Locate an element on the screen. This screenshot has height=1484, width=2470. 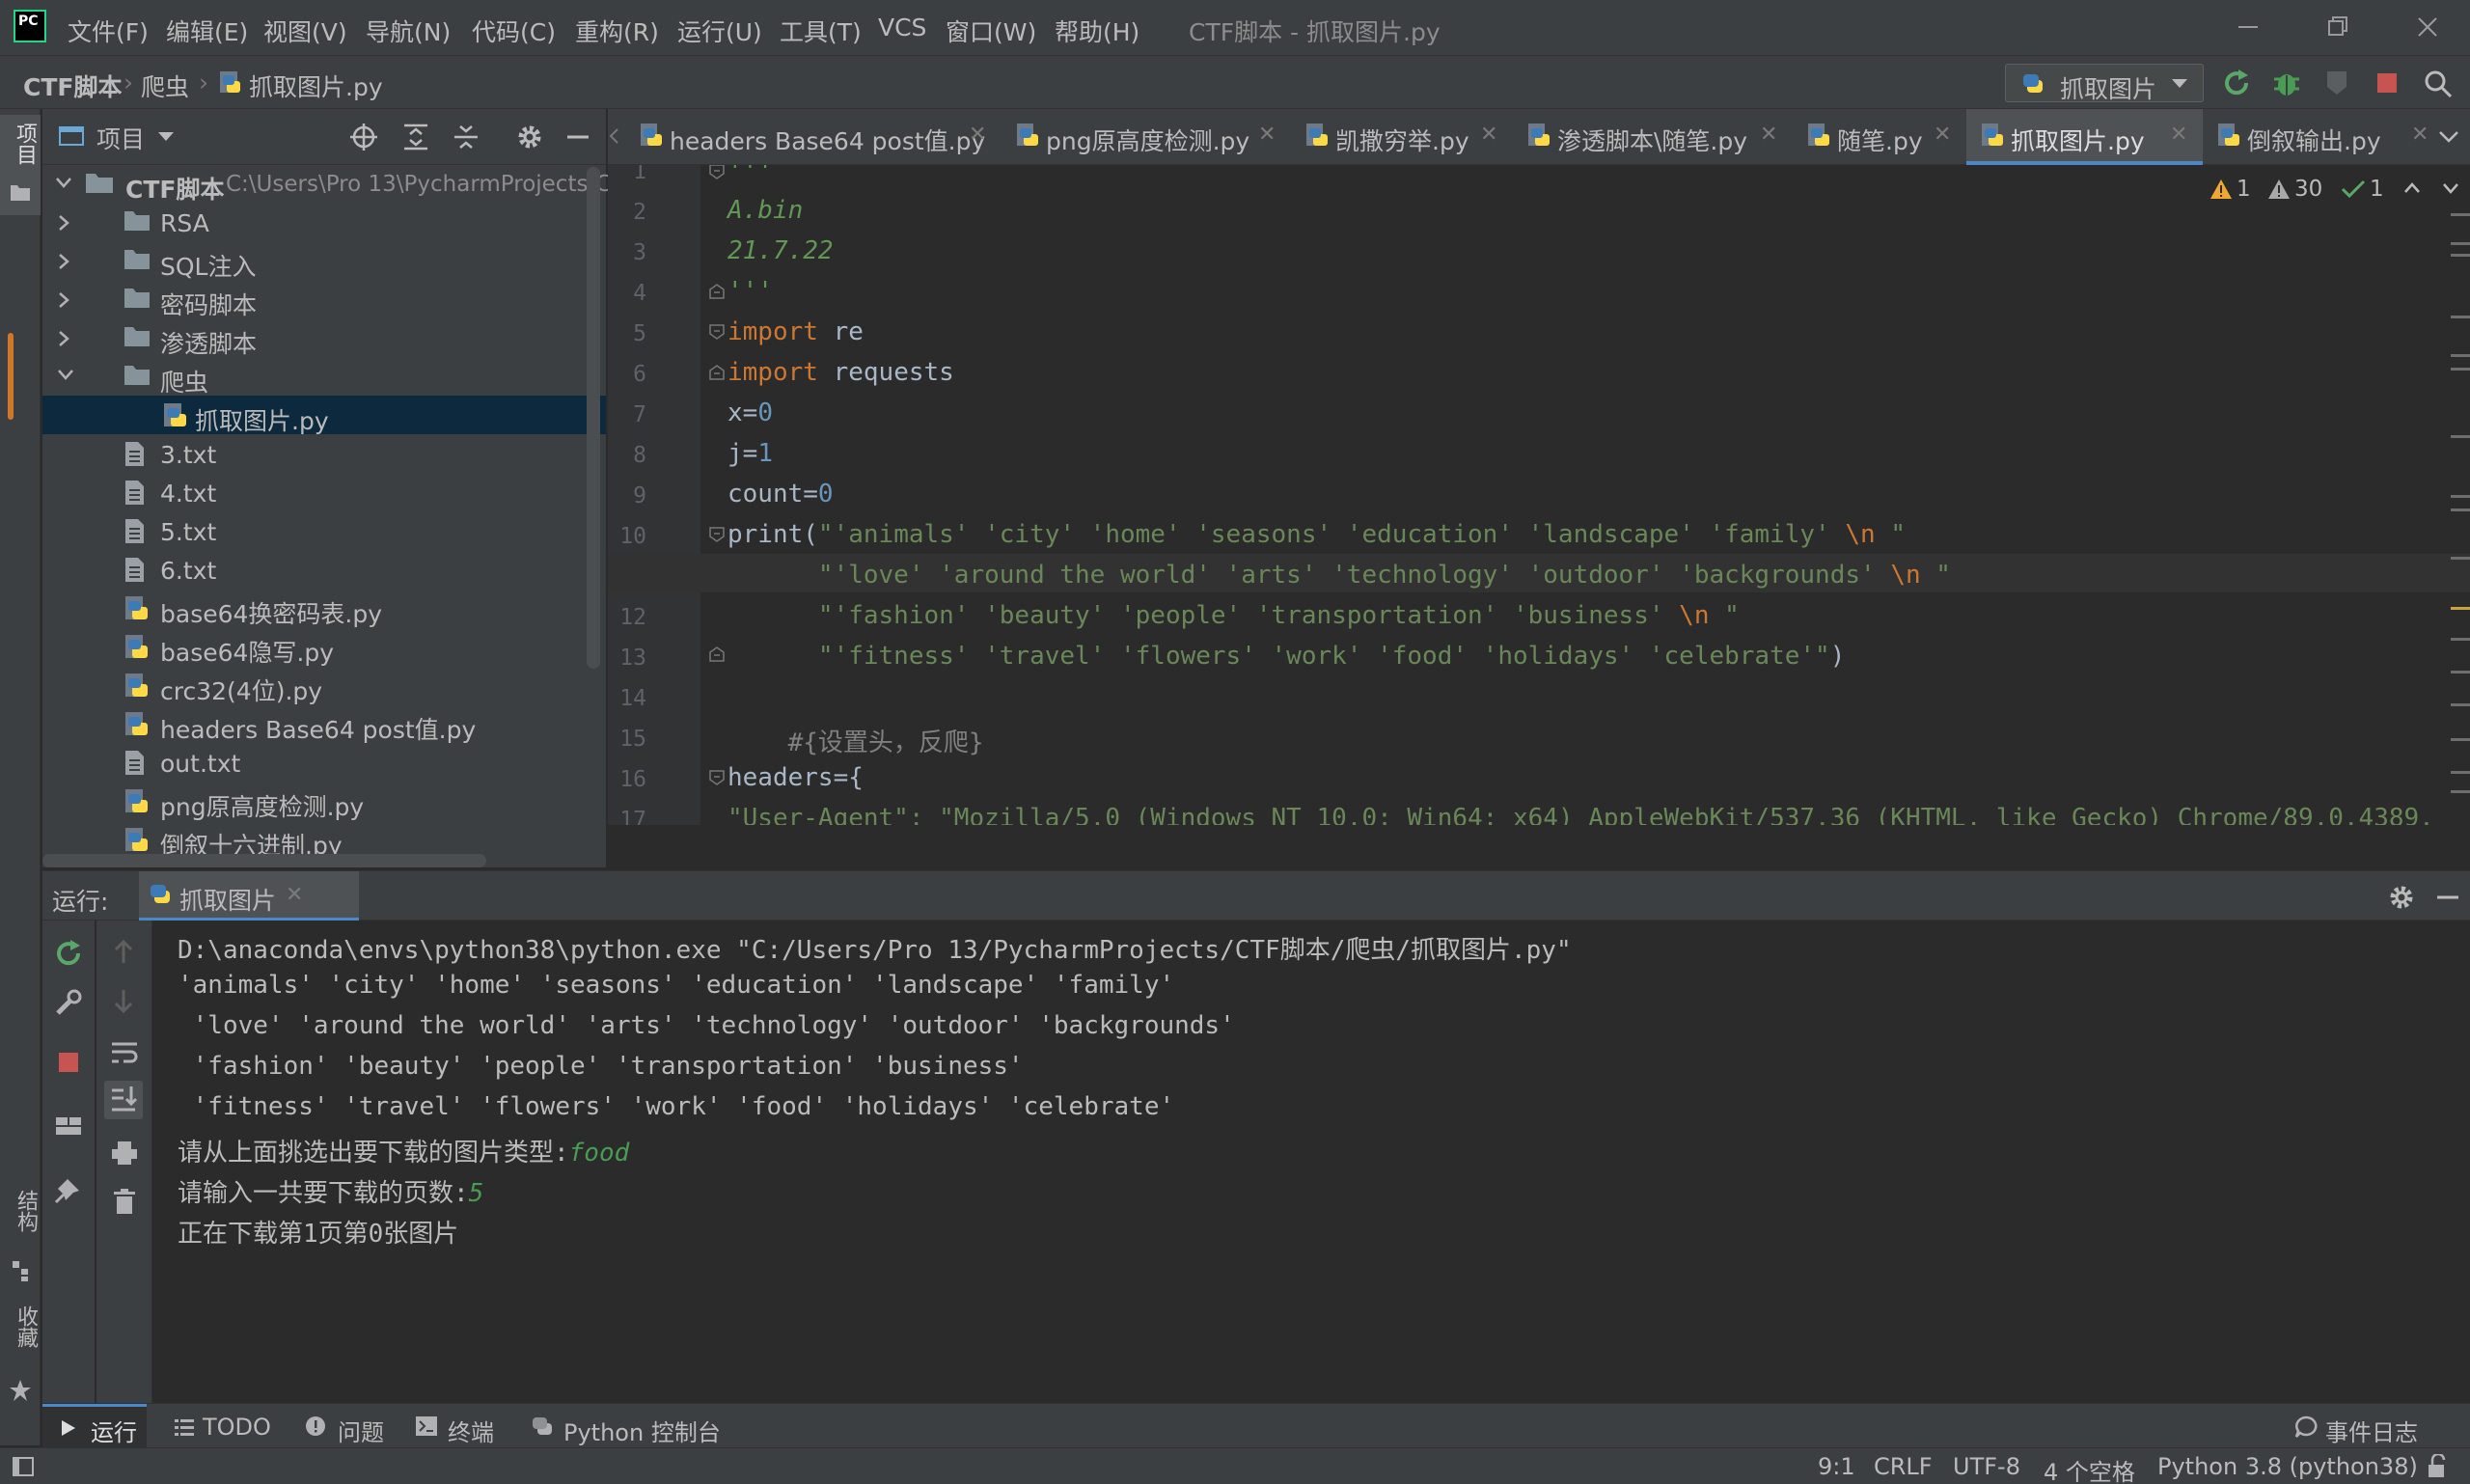
tool-tab-problems: 问题 is located at coordinates (361, 1430).